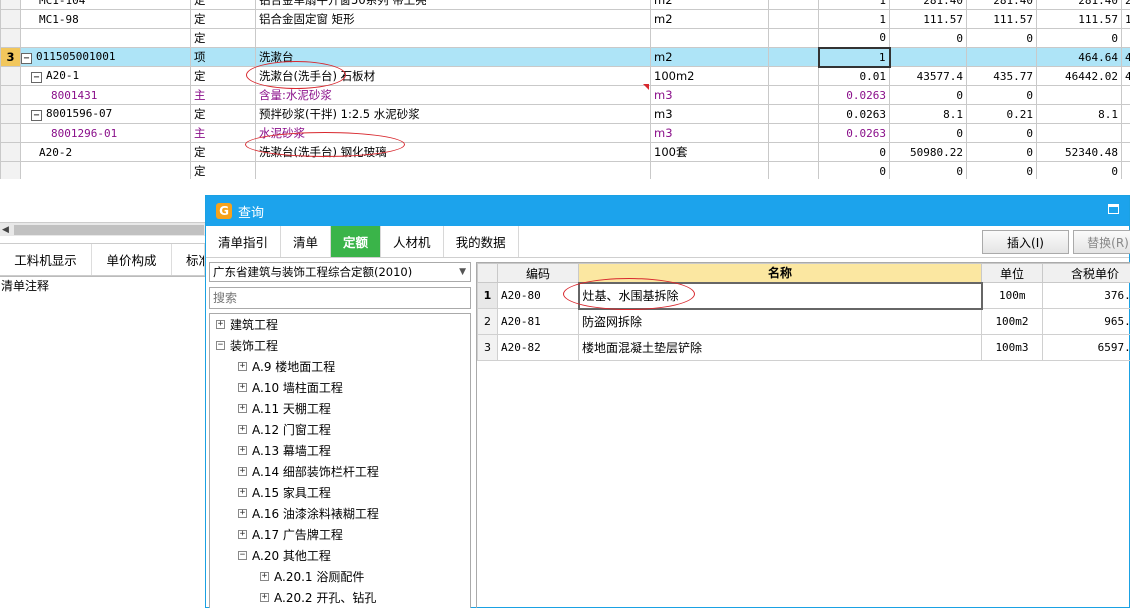 Image resolution: width=1130 pixels, height=608 pixels. I want to click on horizontal-scrollbar: ◀, so click(102, 229).